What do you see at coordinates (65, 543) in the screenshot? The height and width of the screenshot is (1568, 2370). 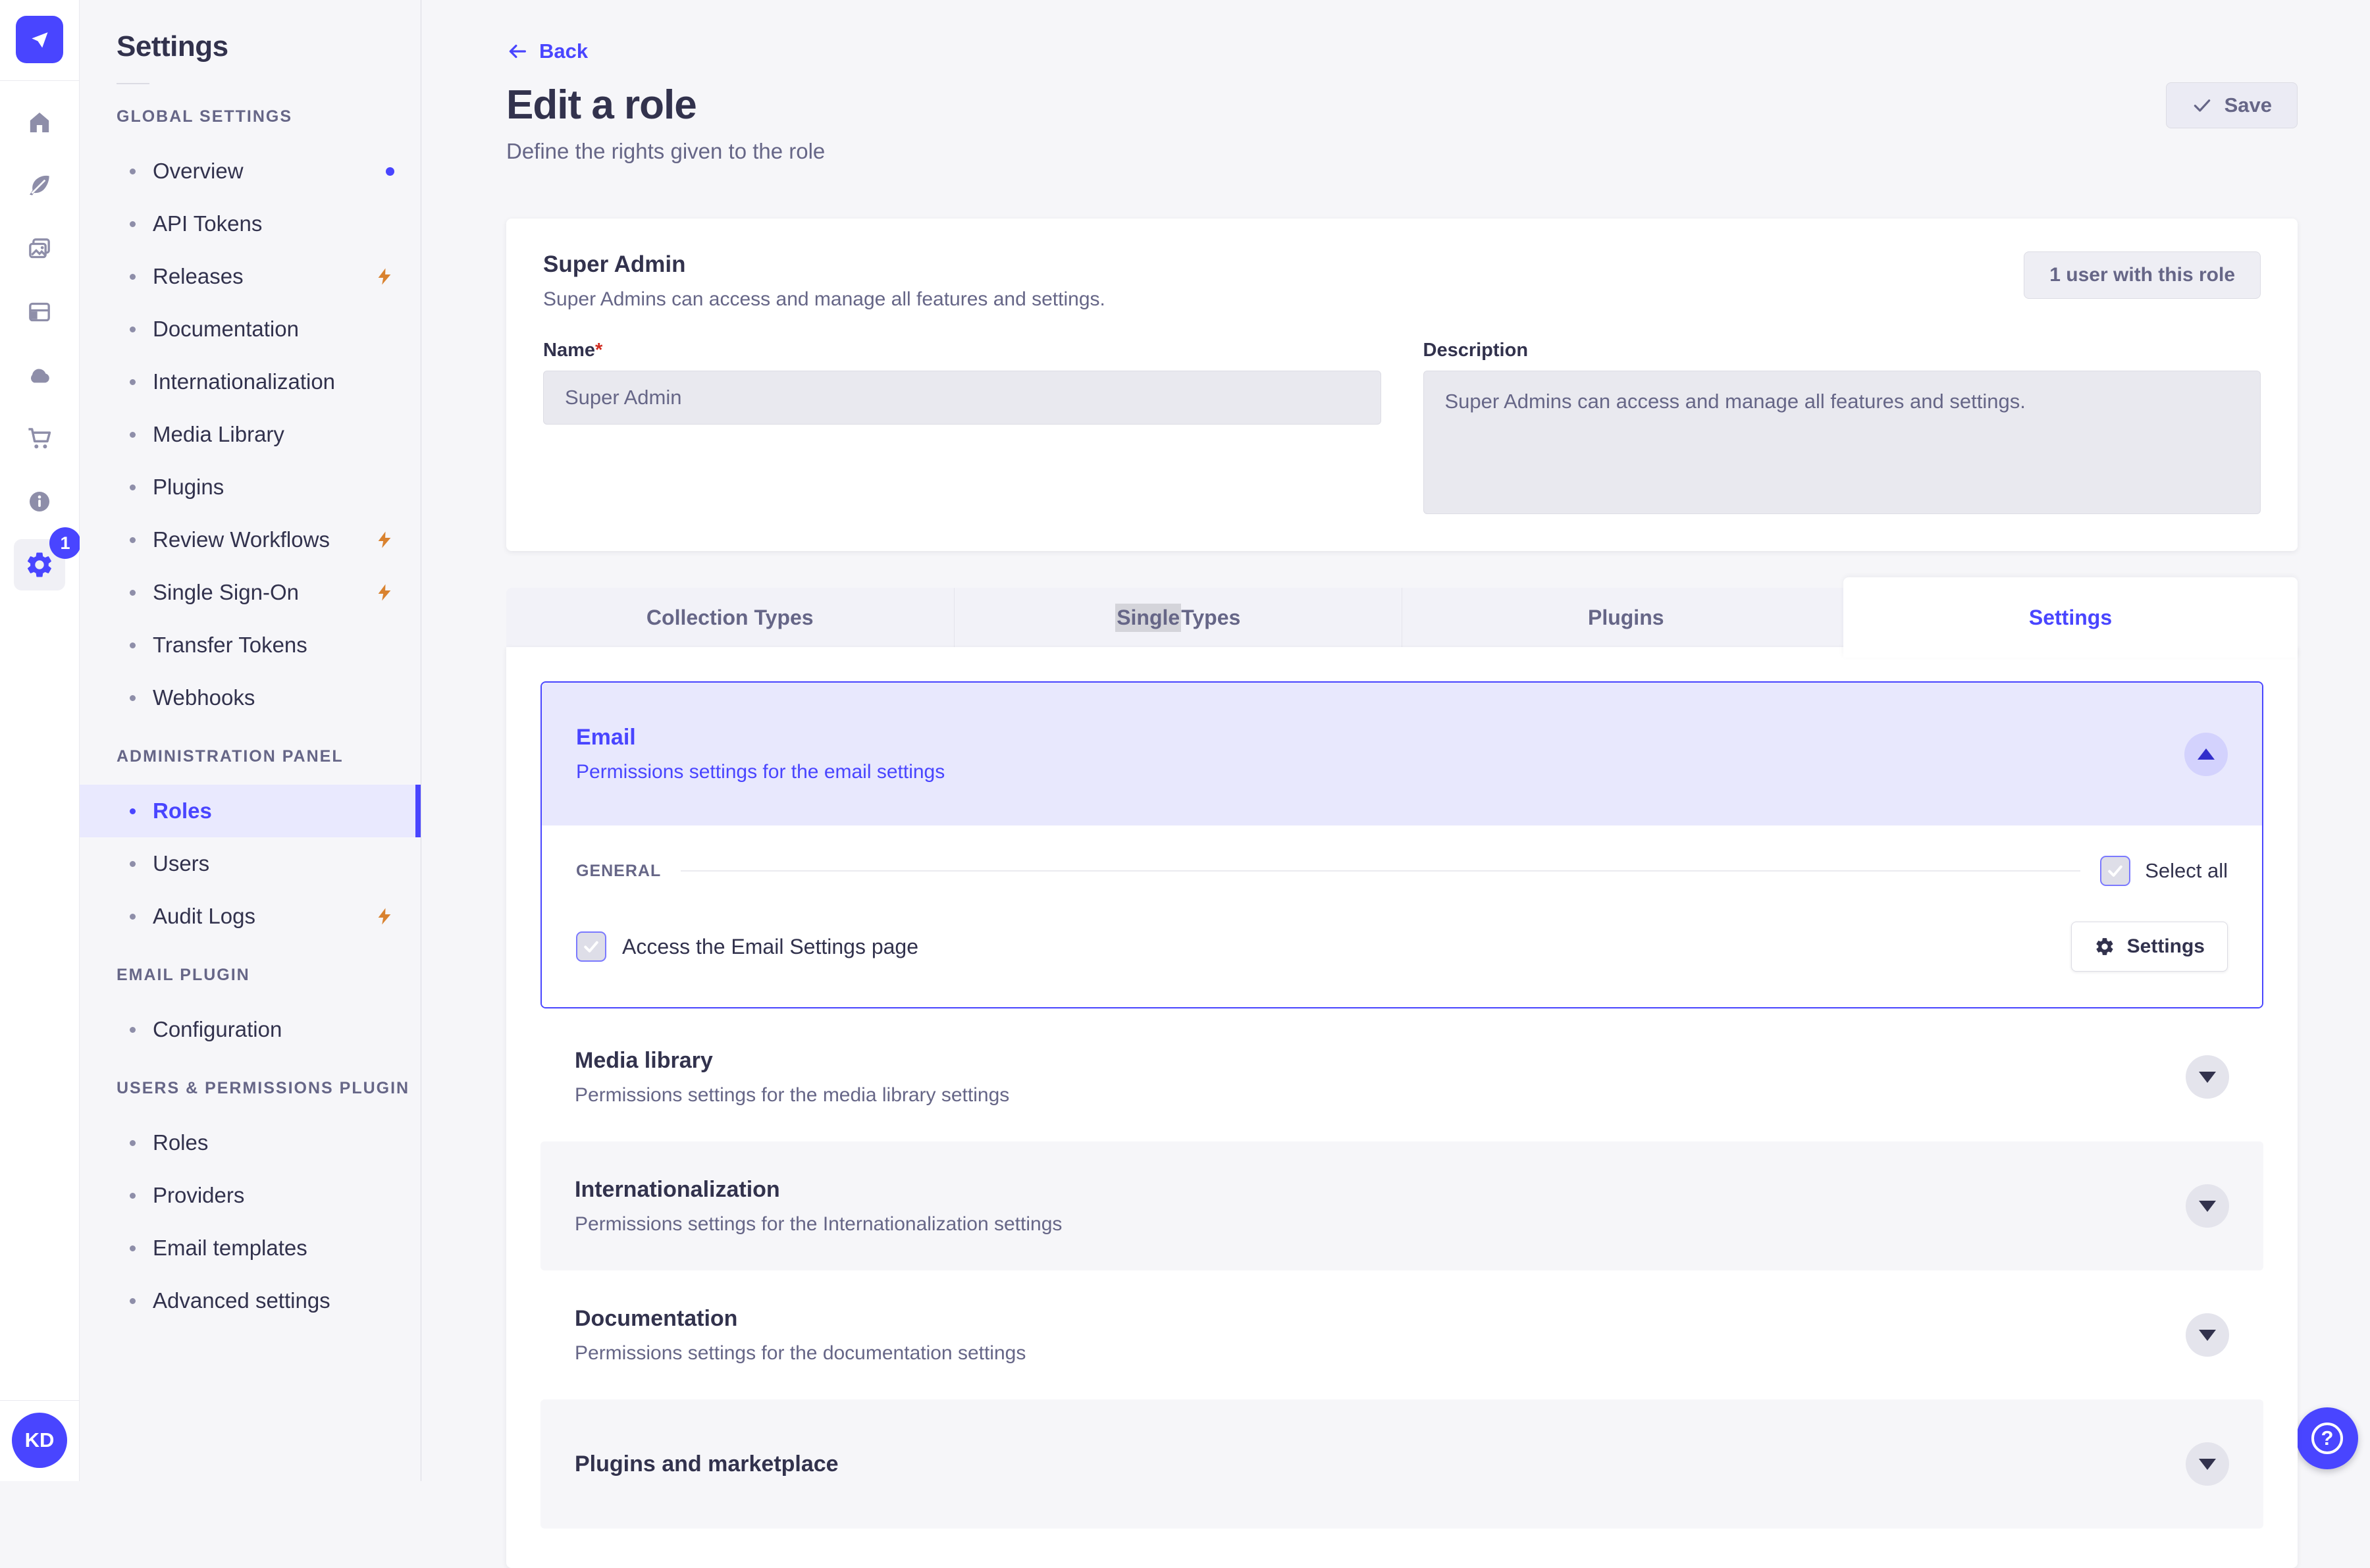 I see `notification-badge: 1` at bounding box center [65, 543].